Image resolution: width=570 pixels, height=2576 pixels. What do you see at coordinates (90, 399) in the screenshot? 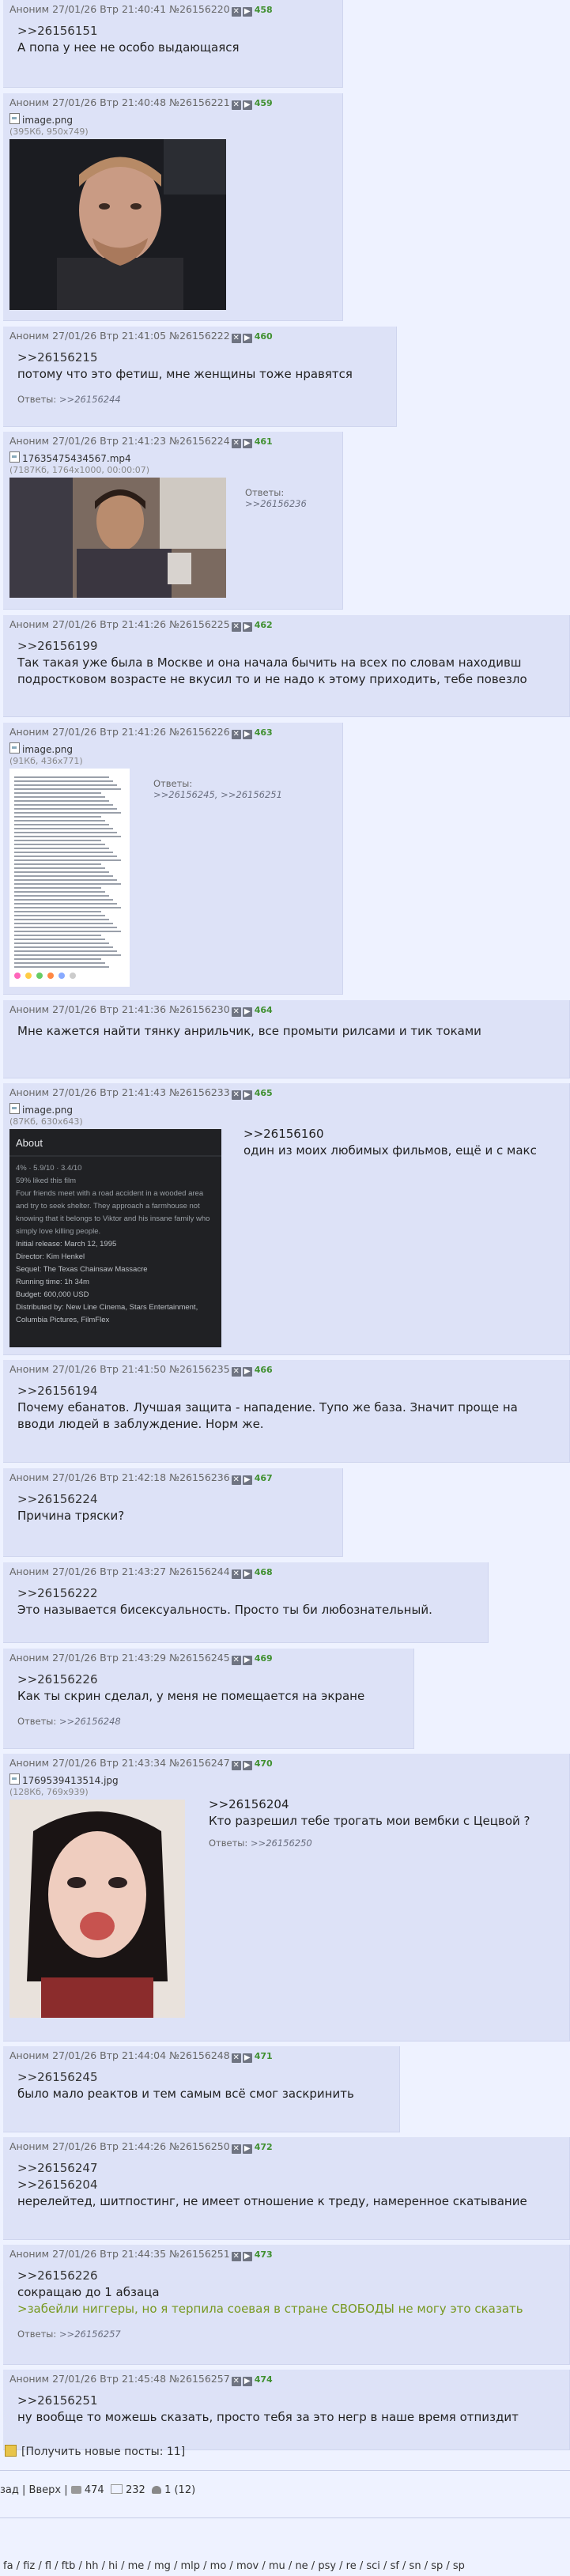
I see `answer-link: >>26156244` at bounding box center [90, 399].